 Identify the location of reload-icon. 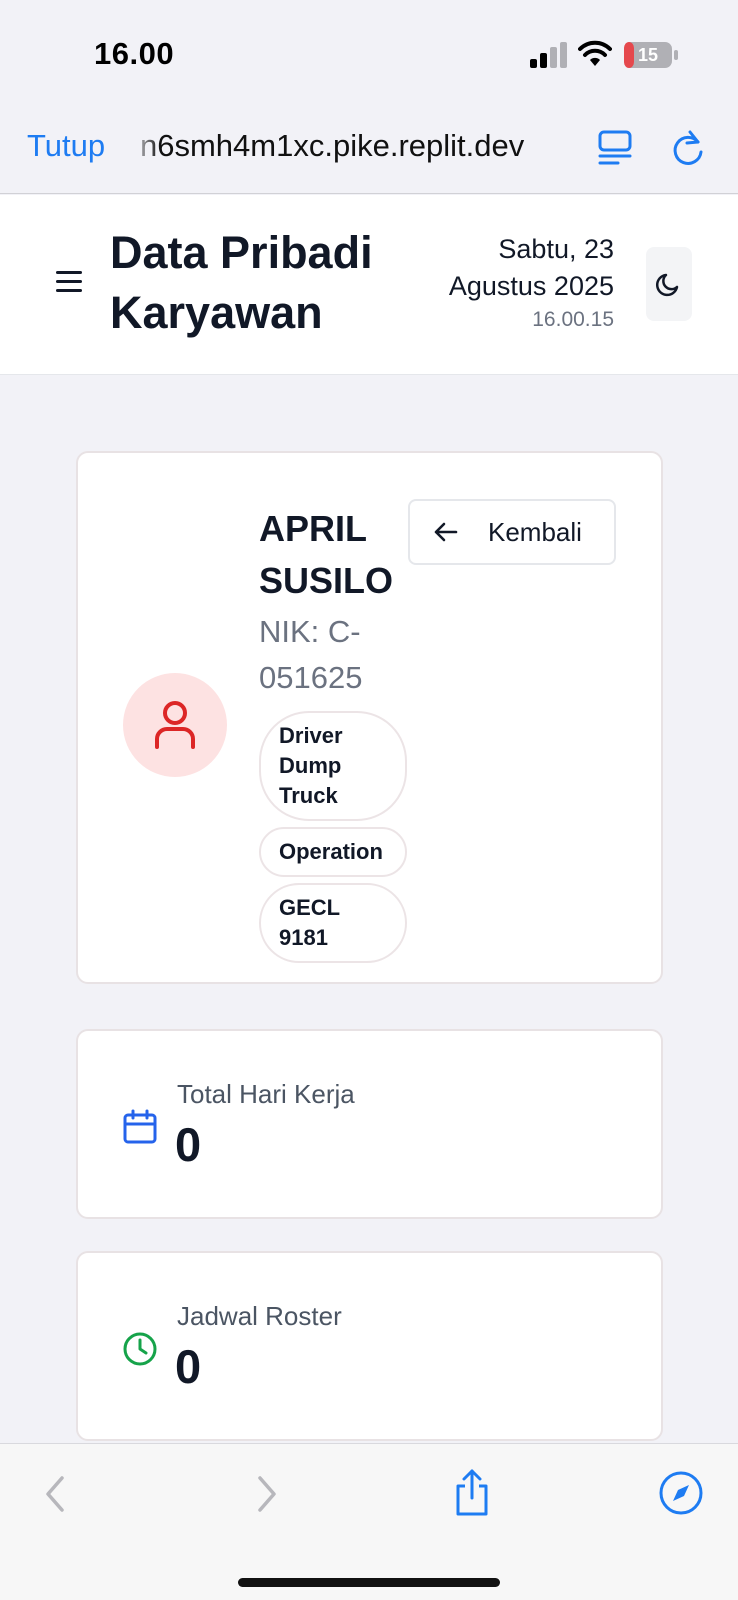
(688, 148).